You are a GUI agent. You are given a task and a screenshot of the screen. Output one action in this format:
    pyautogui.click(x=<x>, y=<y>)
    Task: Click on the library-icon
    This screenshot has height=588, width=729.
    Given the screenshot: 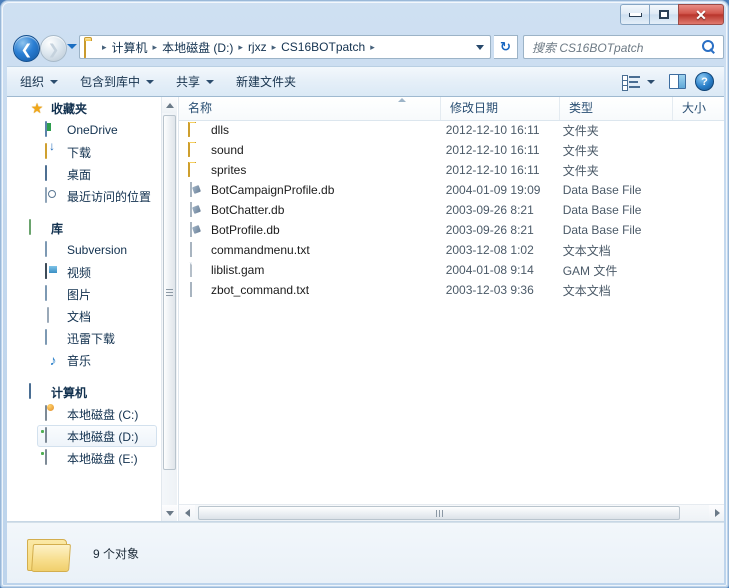 What is the action you would take?
    pyautogui.click(x=37, y=227)
    